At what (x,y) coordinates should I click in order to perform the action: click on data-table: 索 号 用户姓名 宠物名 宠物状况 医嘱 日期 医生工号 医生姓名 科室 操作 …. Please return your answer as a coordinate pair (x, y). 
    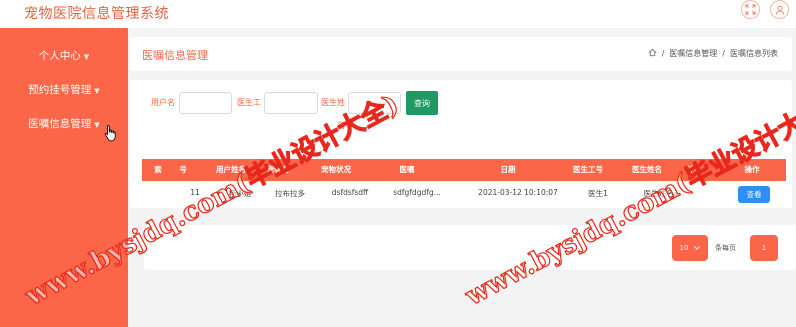
    Looking at the image, I should click on (461, 182).